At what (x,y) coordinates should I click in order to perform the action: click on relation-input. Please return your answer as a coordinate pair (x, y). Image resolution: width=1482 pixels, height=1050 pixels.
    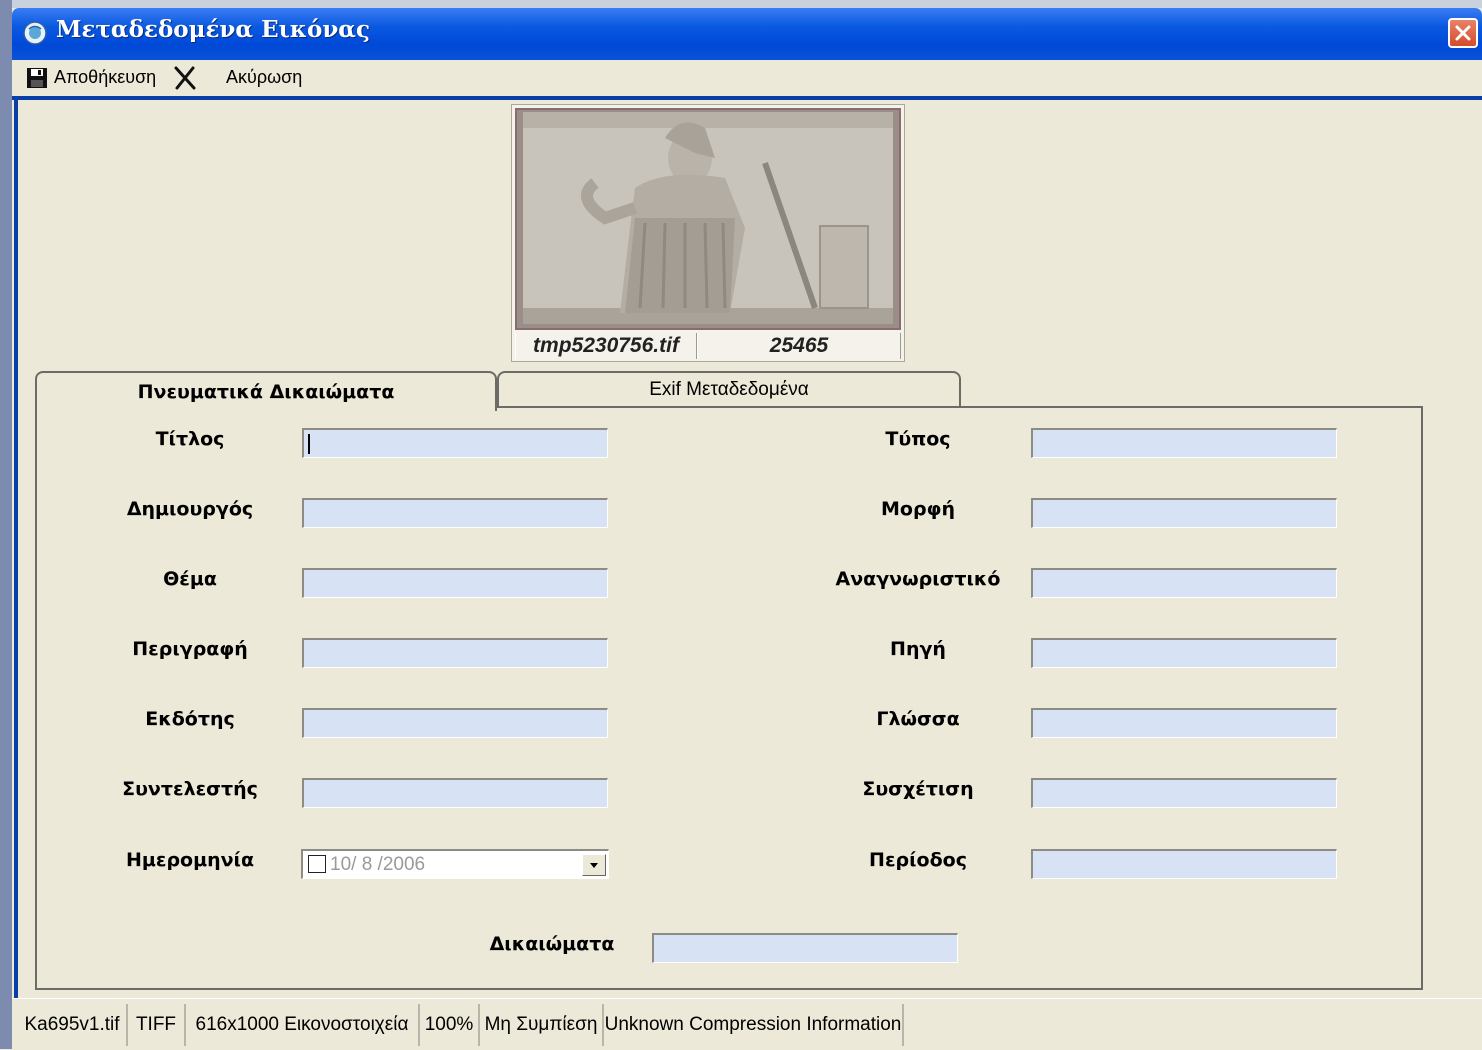
    Looking at the image, I should click on (1184, 793).